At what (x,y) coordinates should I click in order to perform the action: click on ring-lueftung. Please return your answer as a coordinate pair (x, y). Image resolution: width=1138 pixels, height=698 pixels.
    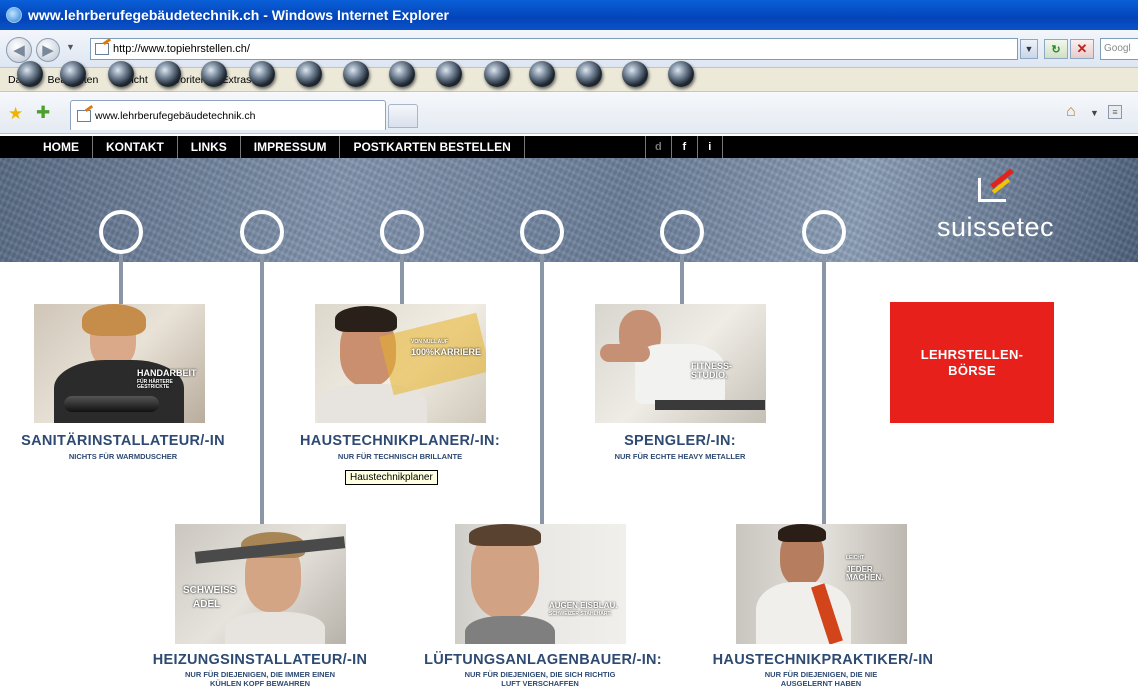
    Looking at the image, I should click on (542, 232).